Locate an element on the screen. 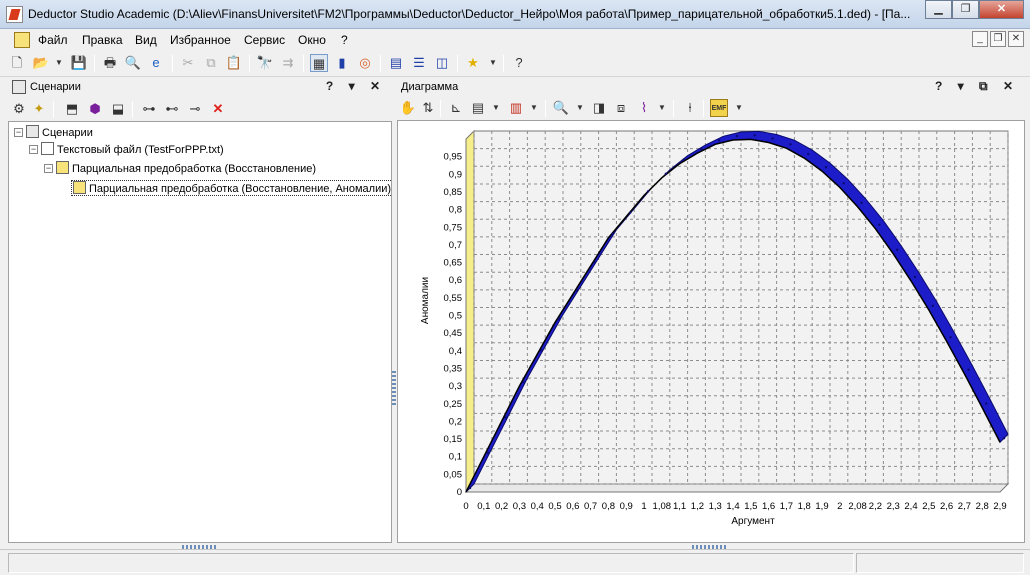  menu-help: ? is located at coordinates (344, 40).